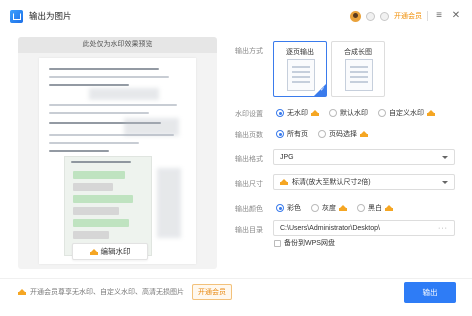 This screenshot has height=316, width=472. I want to click on edit-watermark-label: 编辑水印, so click(115, 251).